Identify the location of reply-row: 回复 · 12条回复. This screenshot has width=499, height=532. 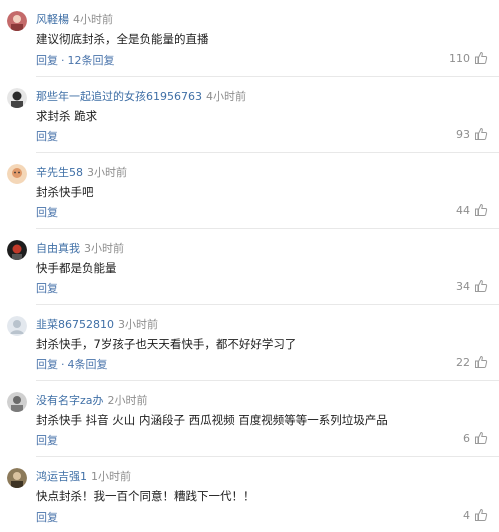
(75, 60).